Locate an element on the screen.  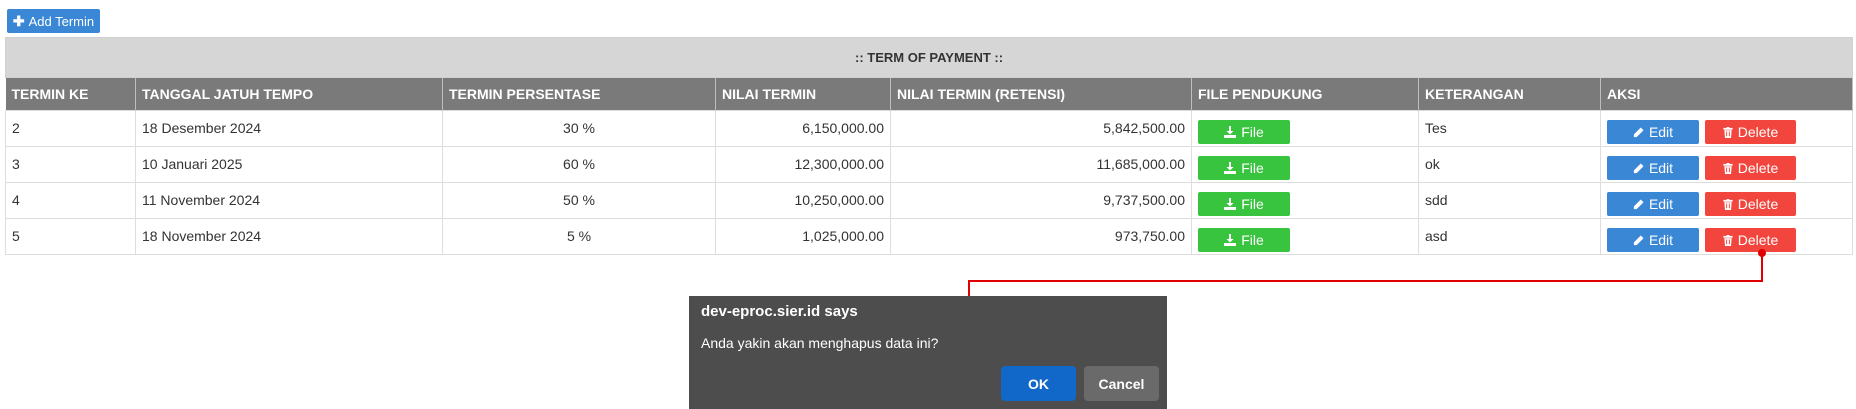
cell-keterangan: ok is located at coordinates (1509, 164).